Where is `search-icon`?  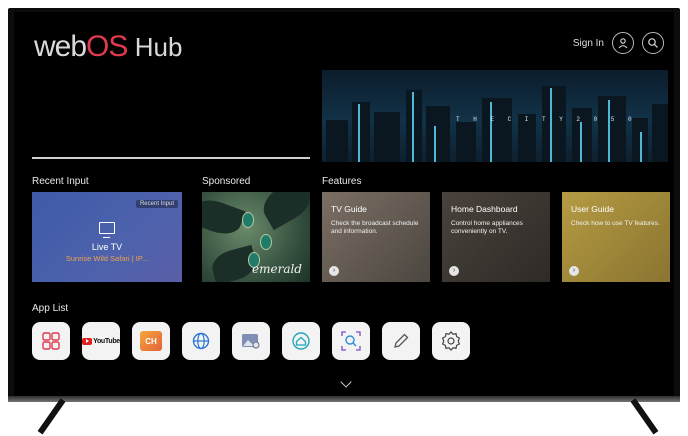
search-icon is located at coordinates (653, 43).